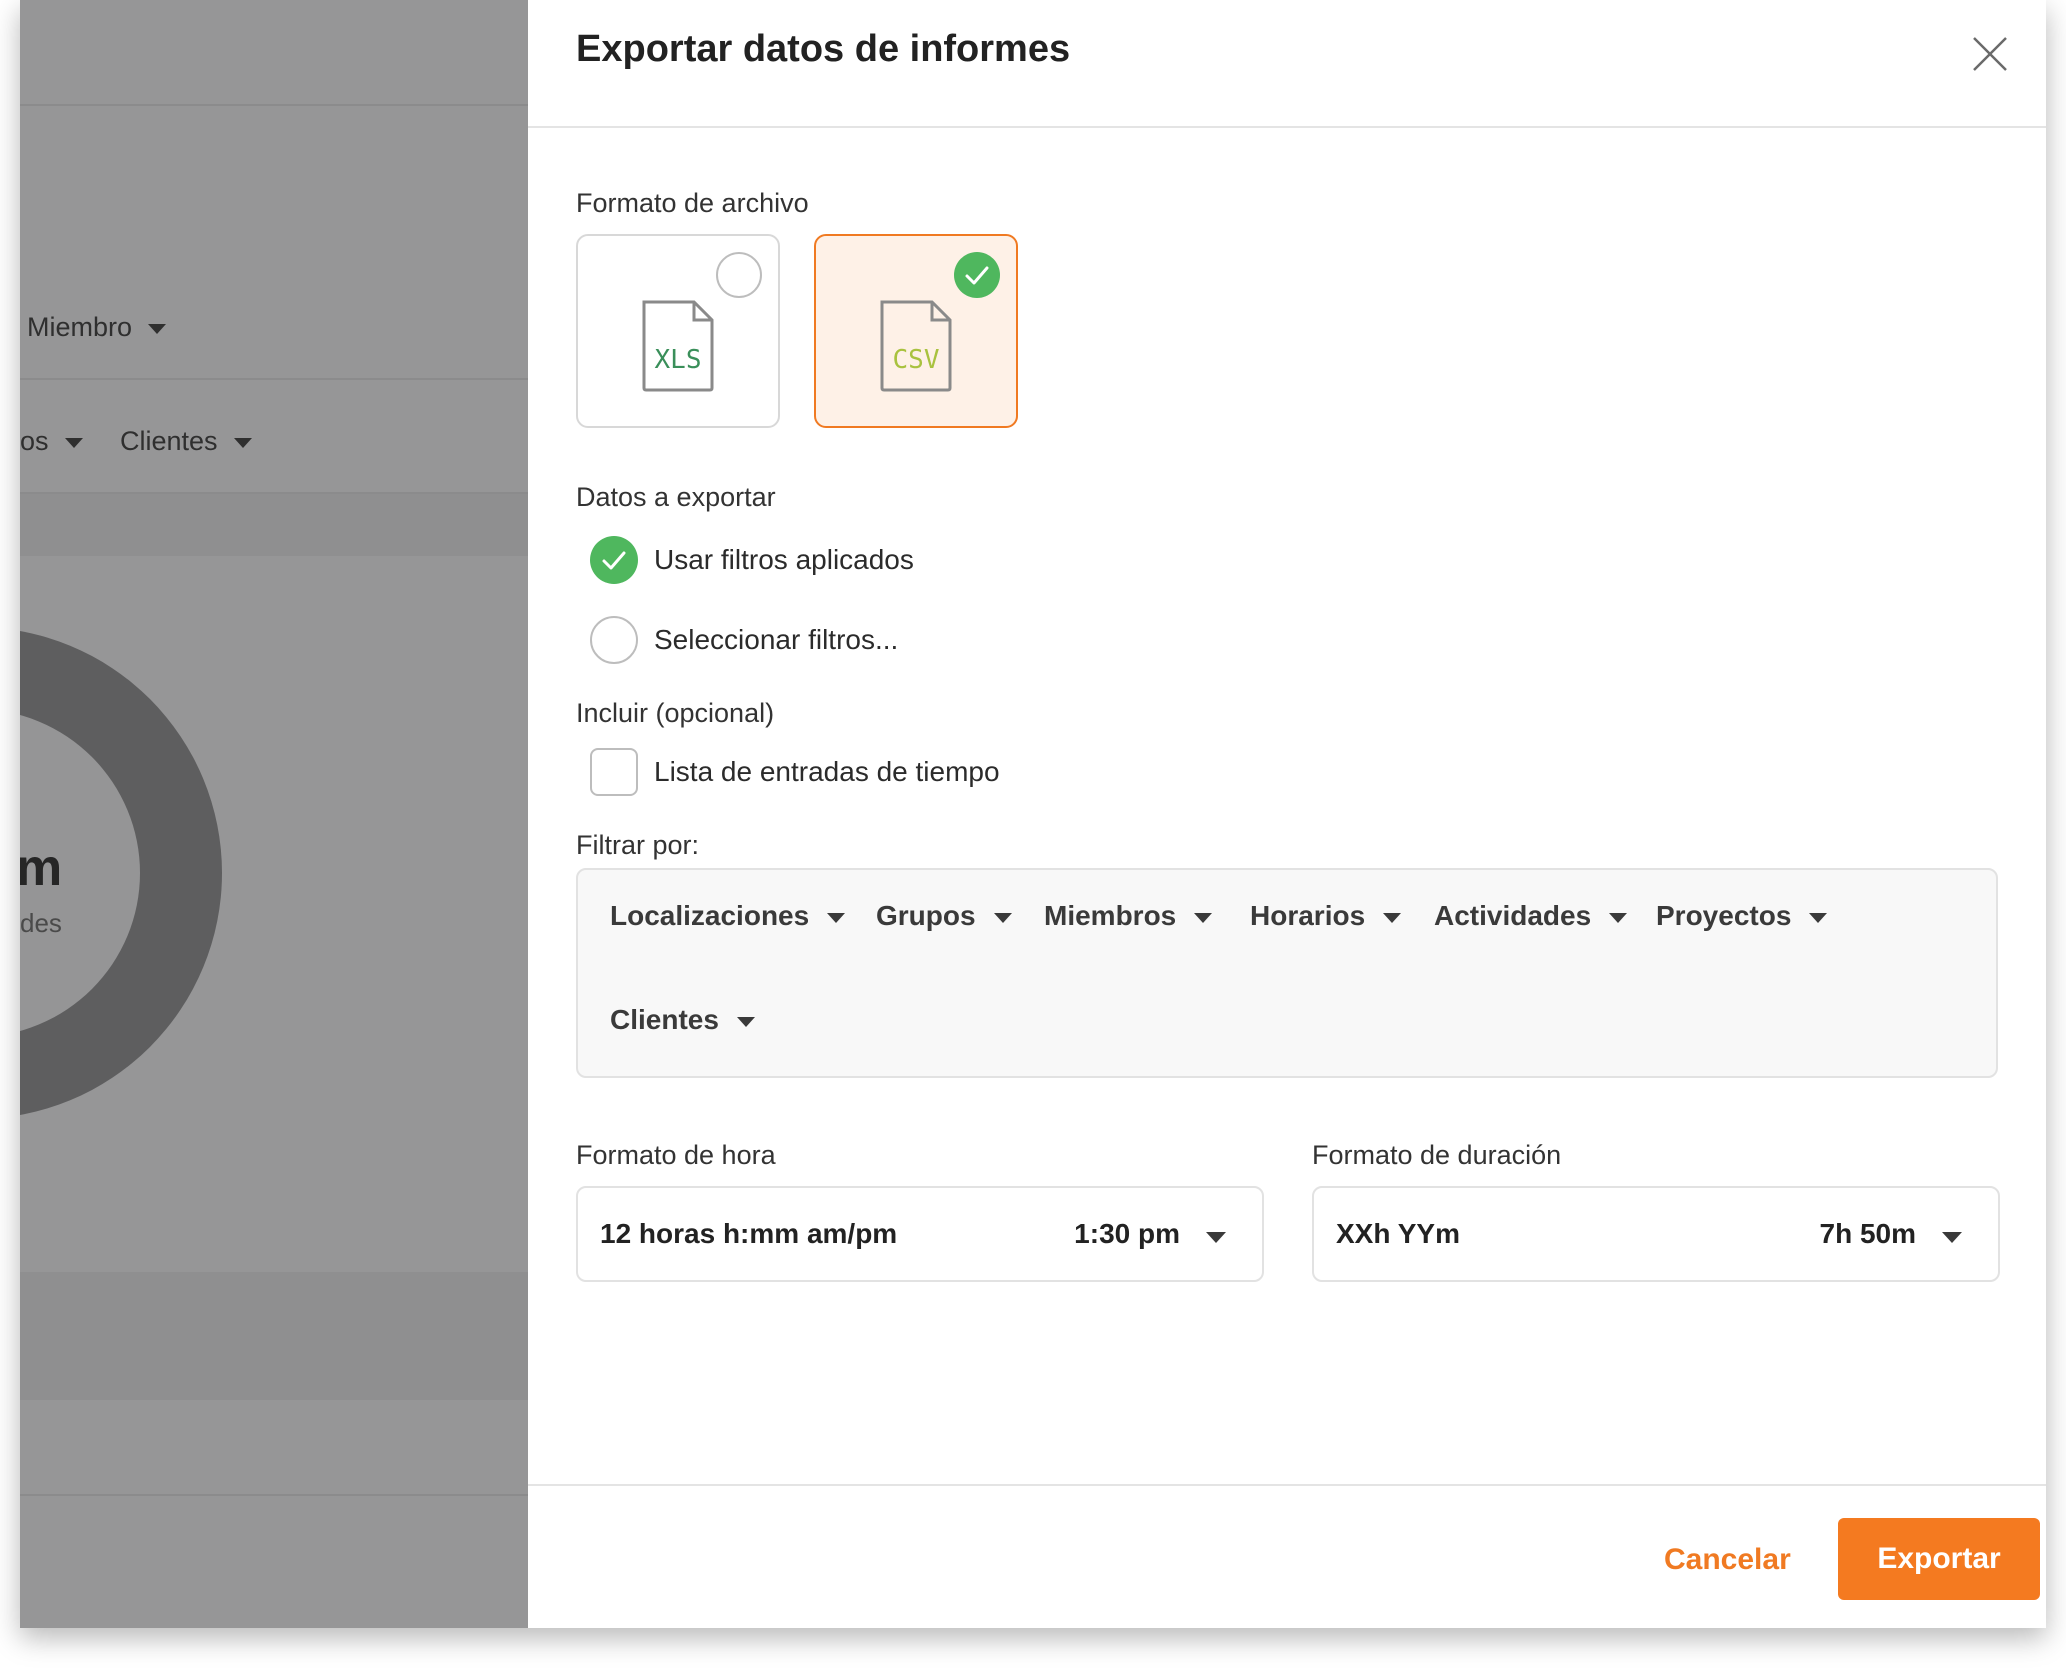  I want to click on filter-chip-clientes: Clientes, so click(682, 1020).